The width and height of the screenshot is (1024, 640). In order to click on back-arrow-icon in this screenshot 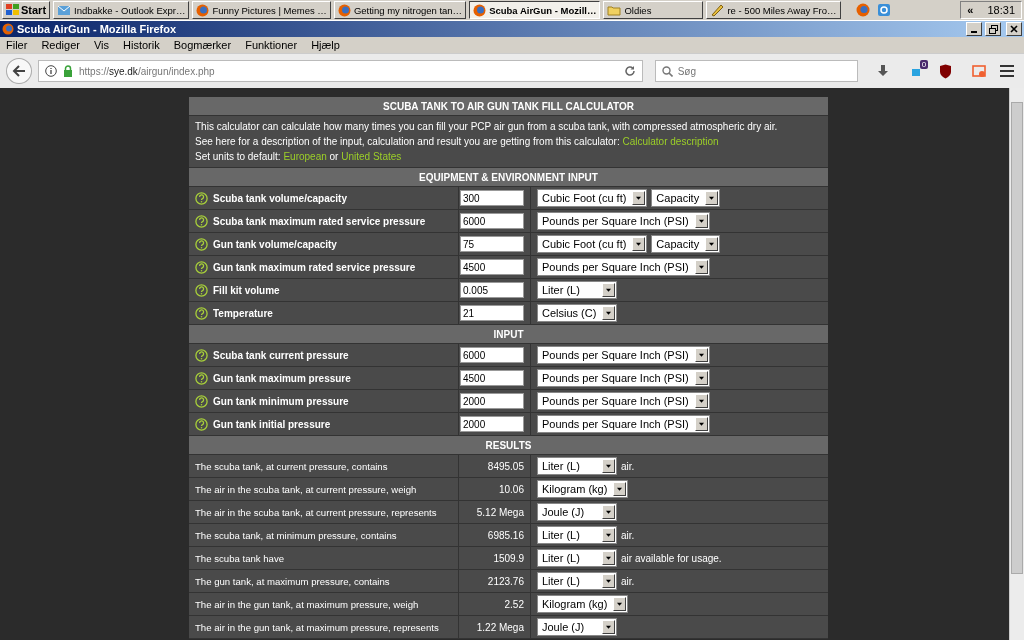, I will do `click(18, 71)`.